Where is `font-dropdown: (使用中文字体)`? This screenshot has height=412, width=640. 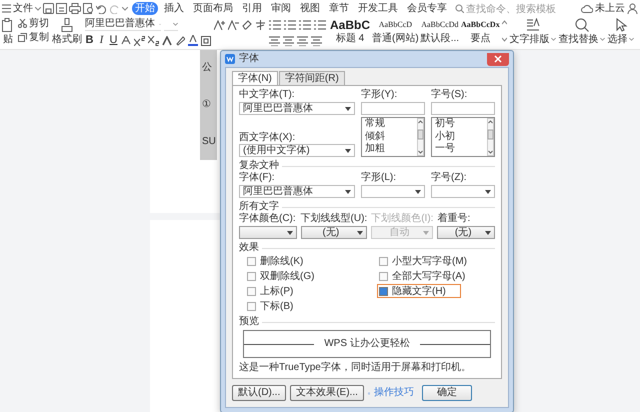 font-dropdown: (使用中文字体) is located at coordinates (297, 150).